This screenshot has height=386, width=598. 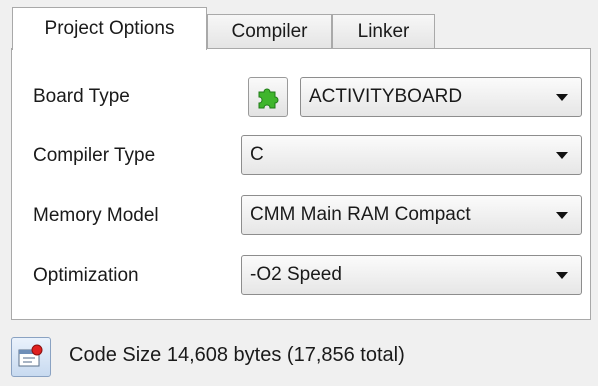 What do you see at coordinates (383, 31) in the screenshot?
I see `tab-linker: Linker` at bounding box center [383, 31].